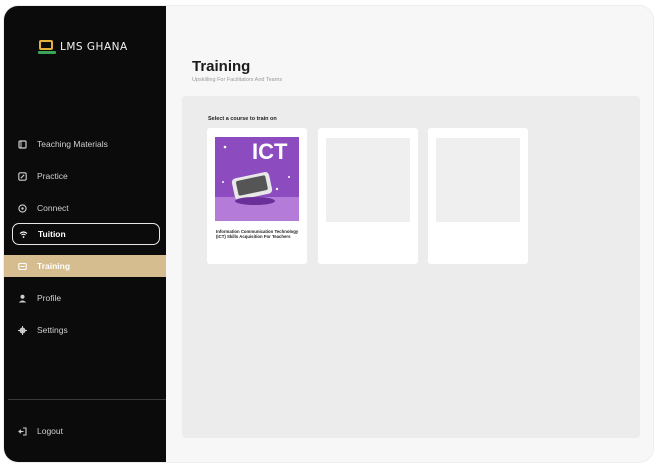 The width and height of the screenshot is (657, 464). What do you see at coordinates (22, 431) in the screenshot?
I see `logout-icon` at bounding box center [22, 431].